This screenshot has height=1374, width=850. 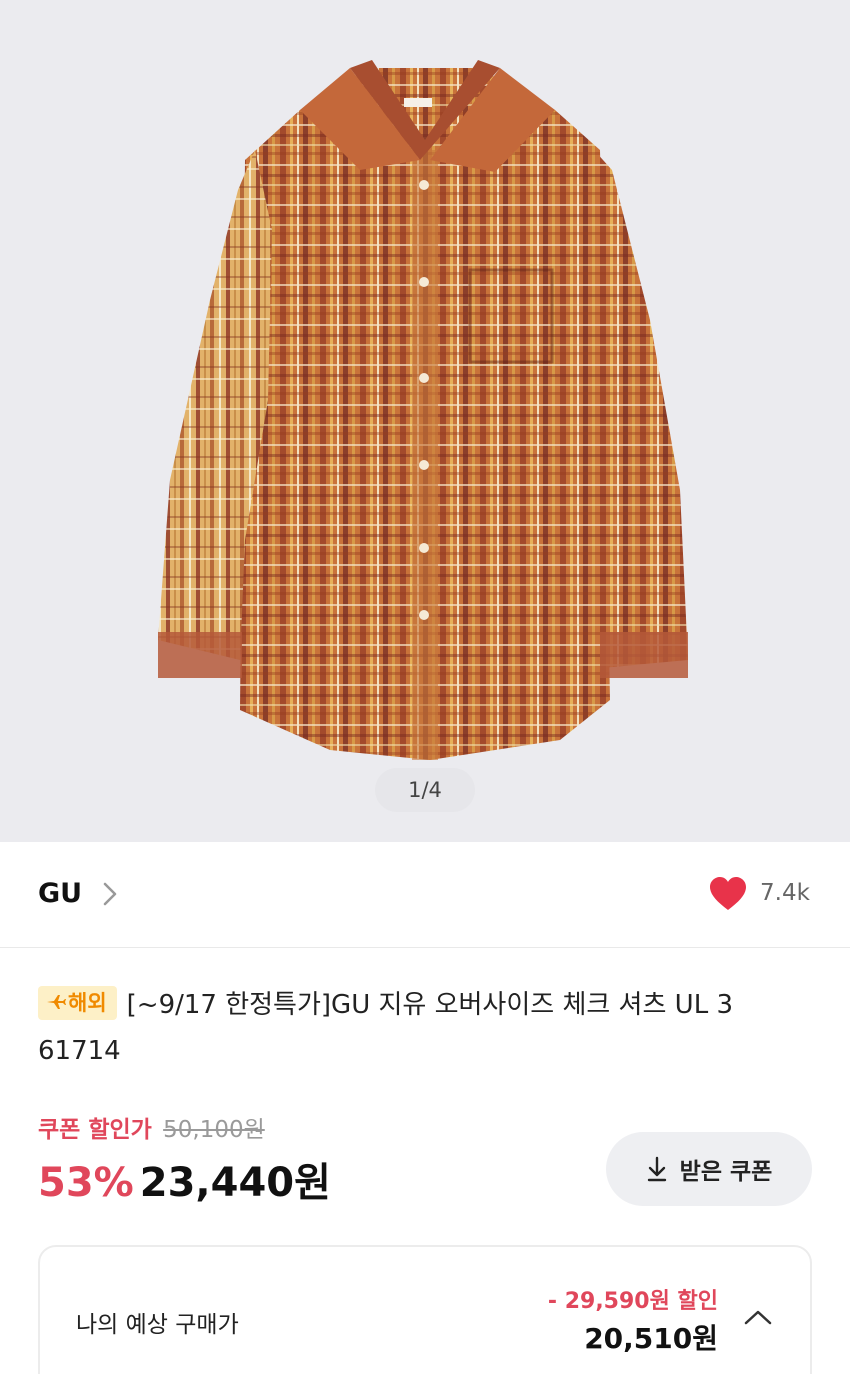 What do you see at coordinates (87, 1003) in the screenshot?
I see `overseas-badge-label: 해외` at bounding box center [87, 1003].